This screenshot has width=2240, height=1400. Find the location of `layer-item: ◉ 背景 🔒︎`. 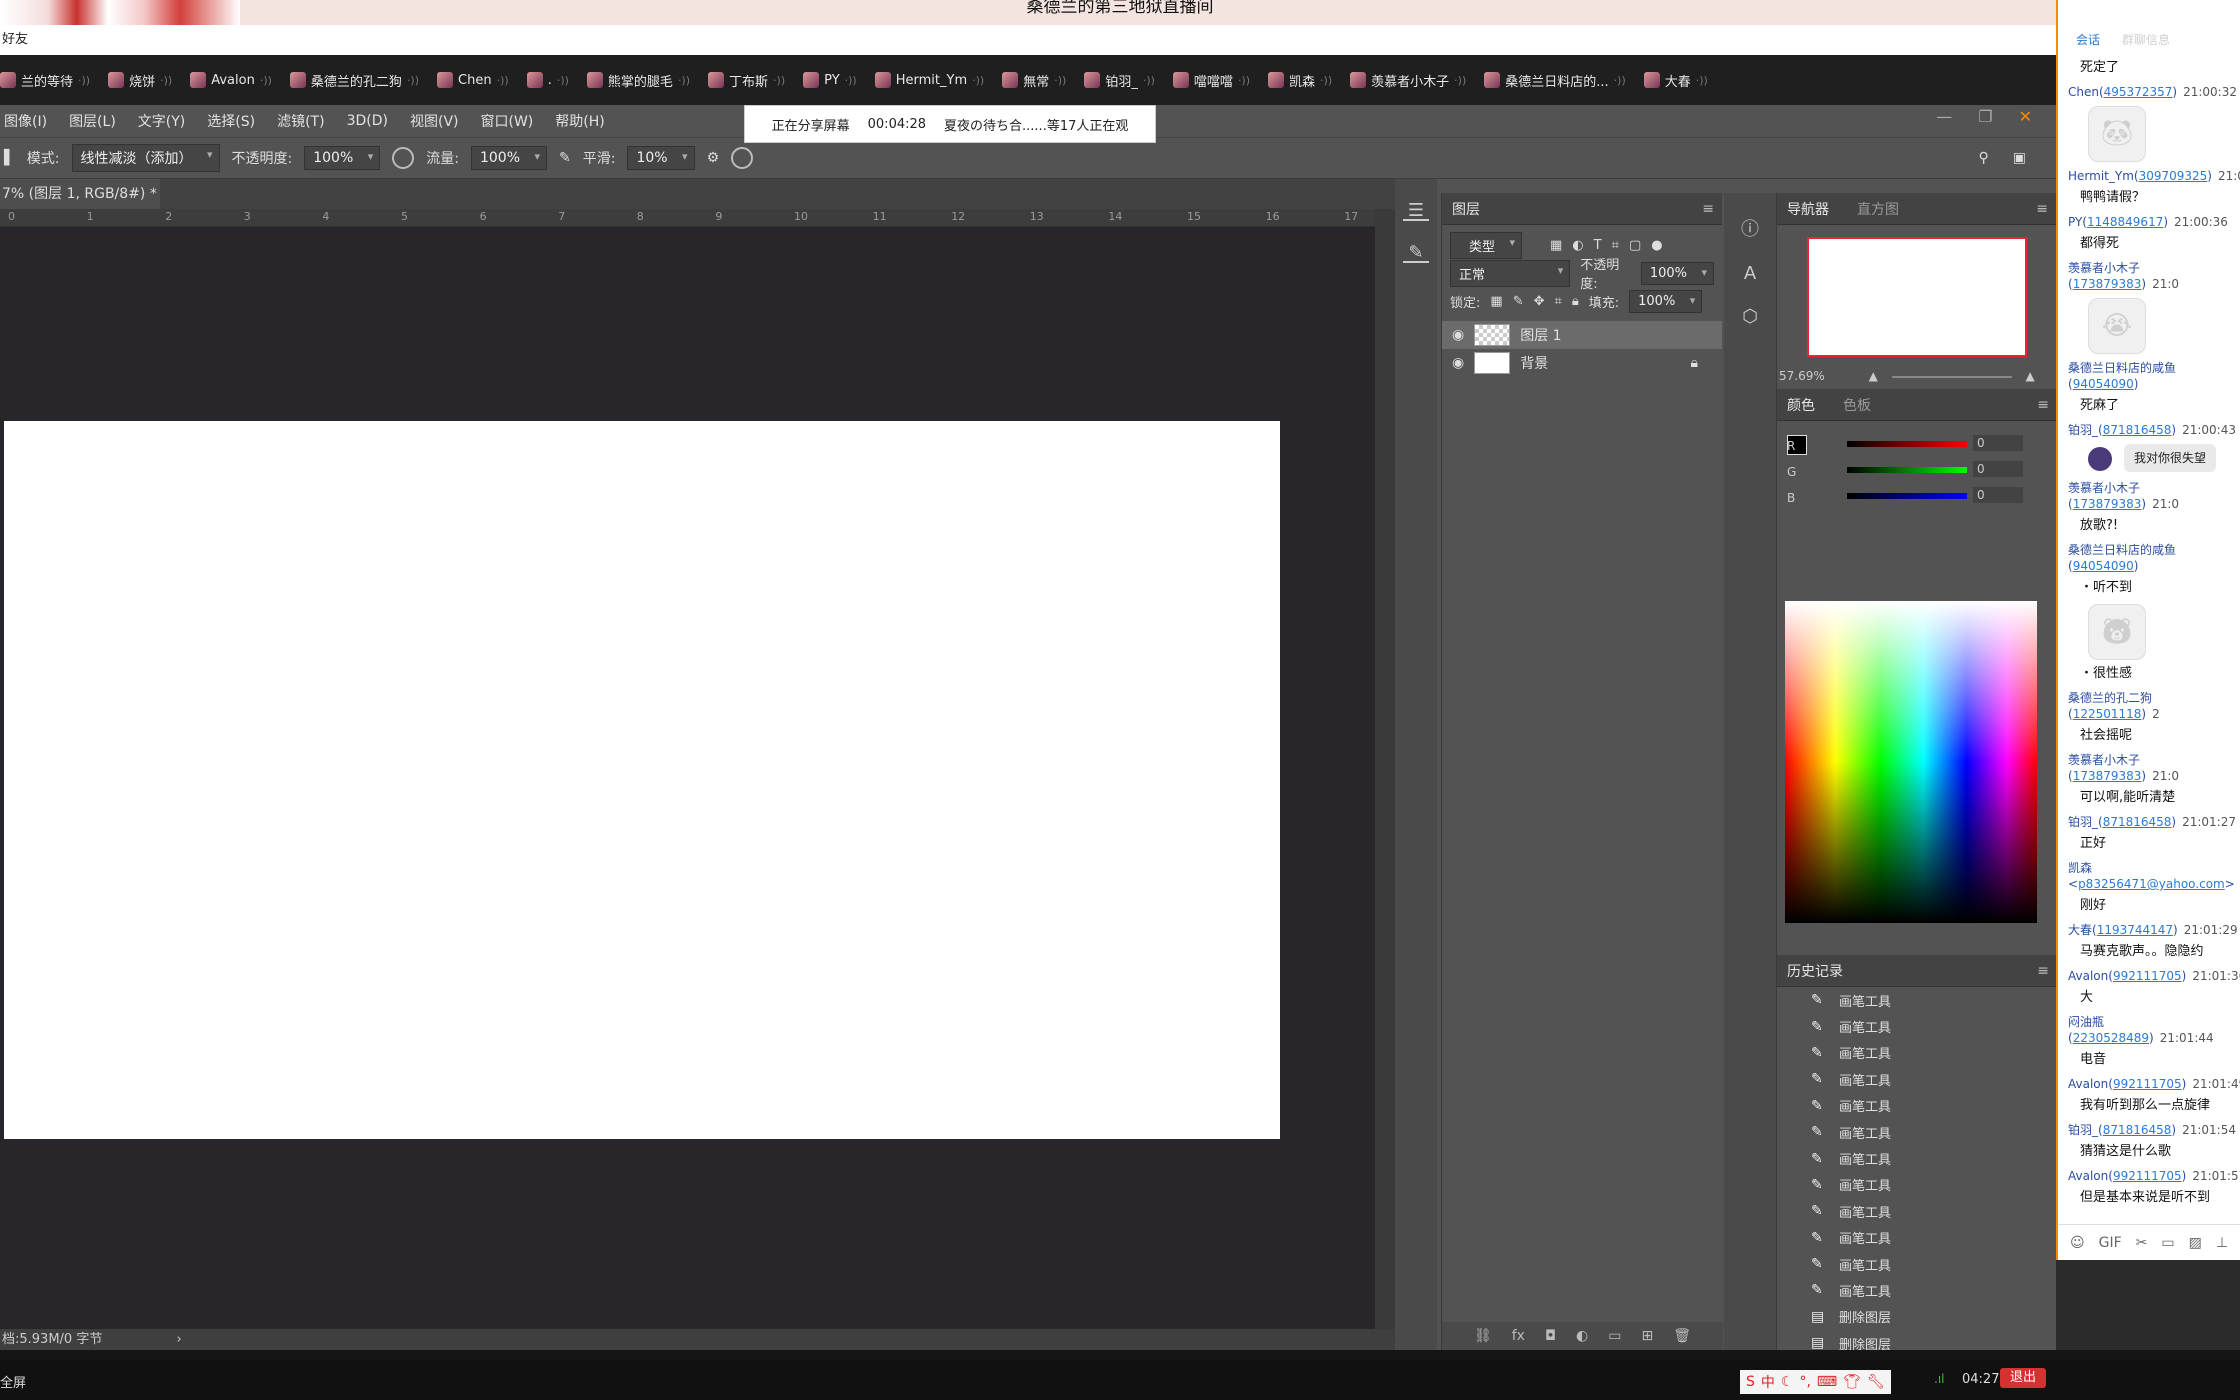

layer-item: ◉ 背景 🔒︎ is located at coordinates (1582, 363).